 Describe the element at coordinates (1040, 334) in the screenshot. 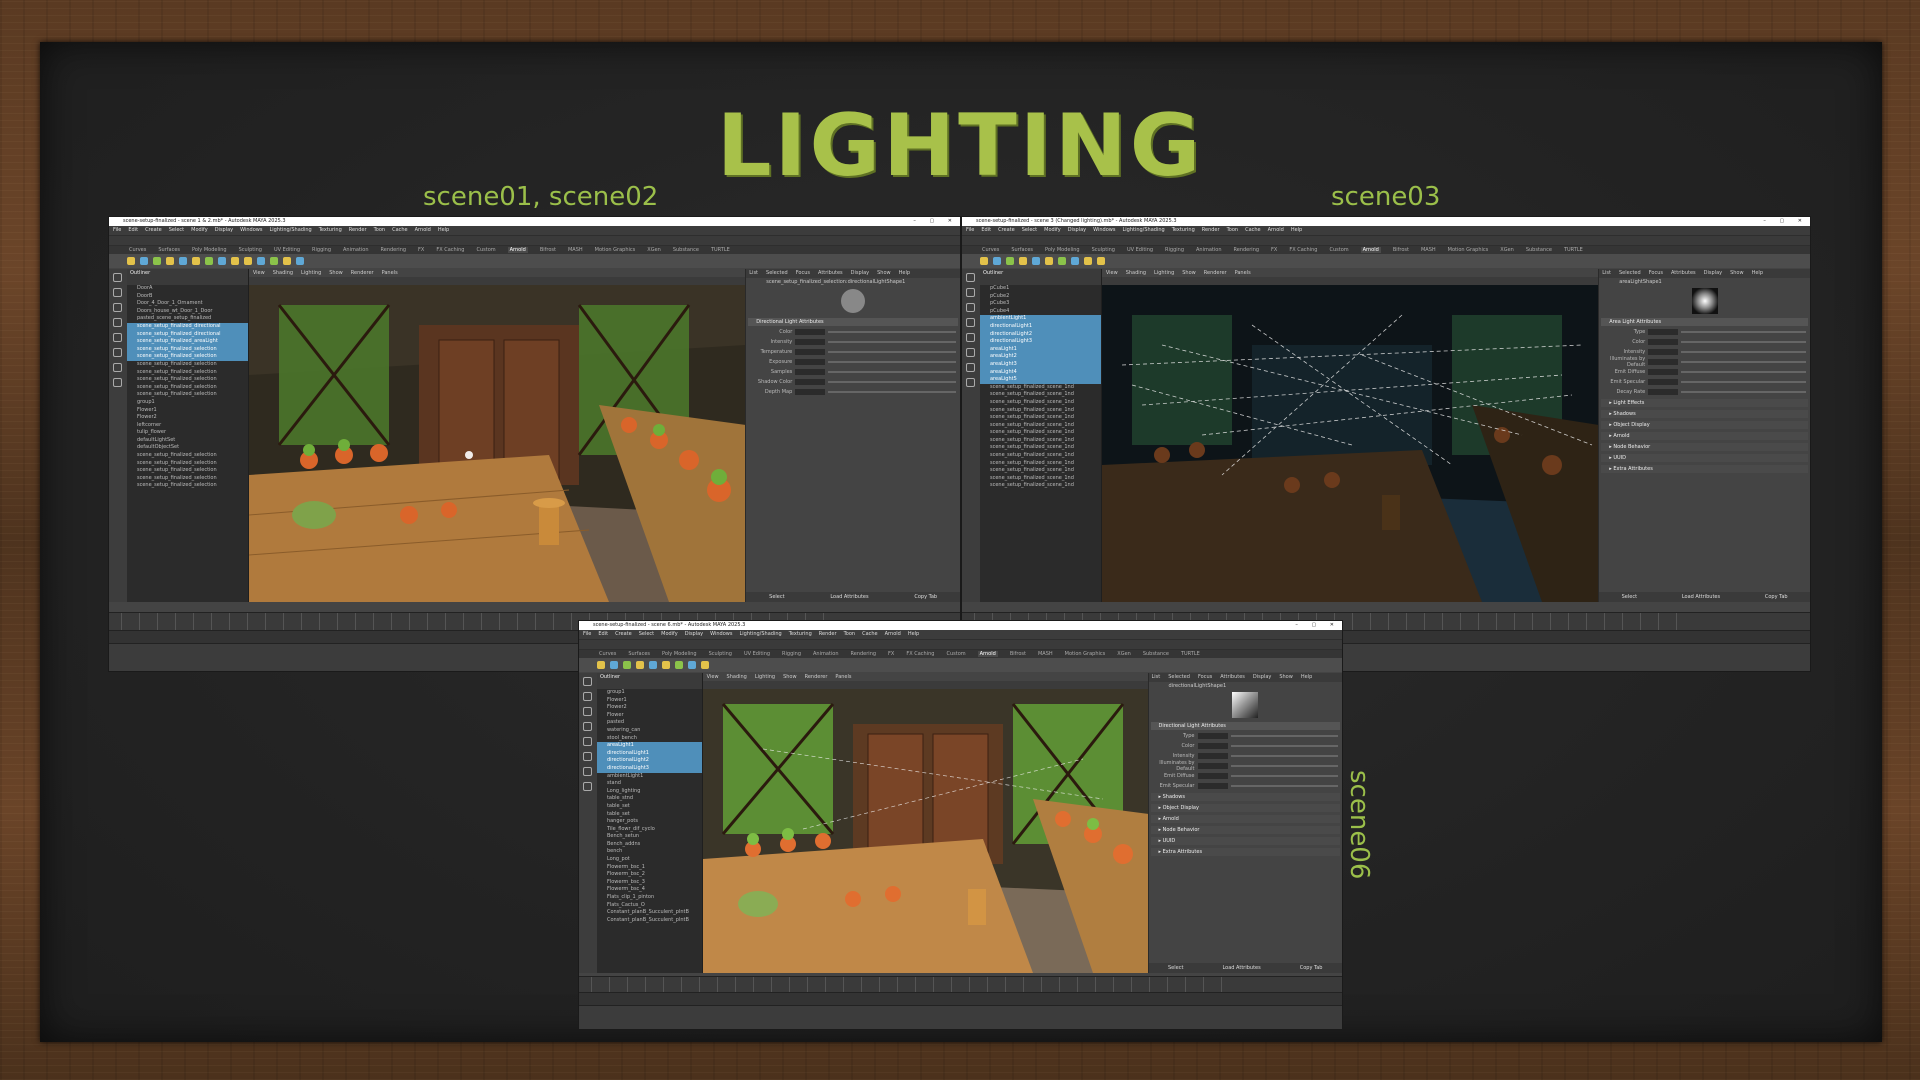

I see `outliner-row: directionalLight2` at that location.